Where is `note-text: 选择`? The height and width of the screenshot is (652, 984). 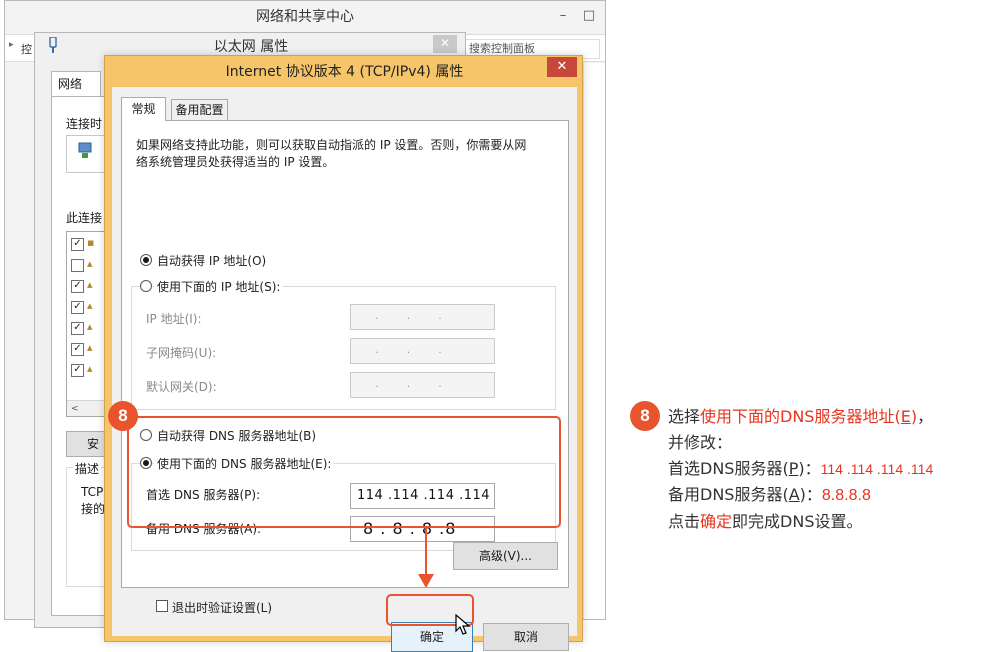
note-text: 选择 is located at coordinates (684, 416).